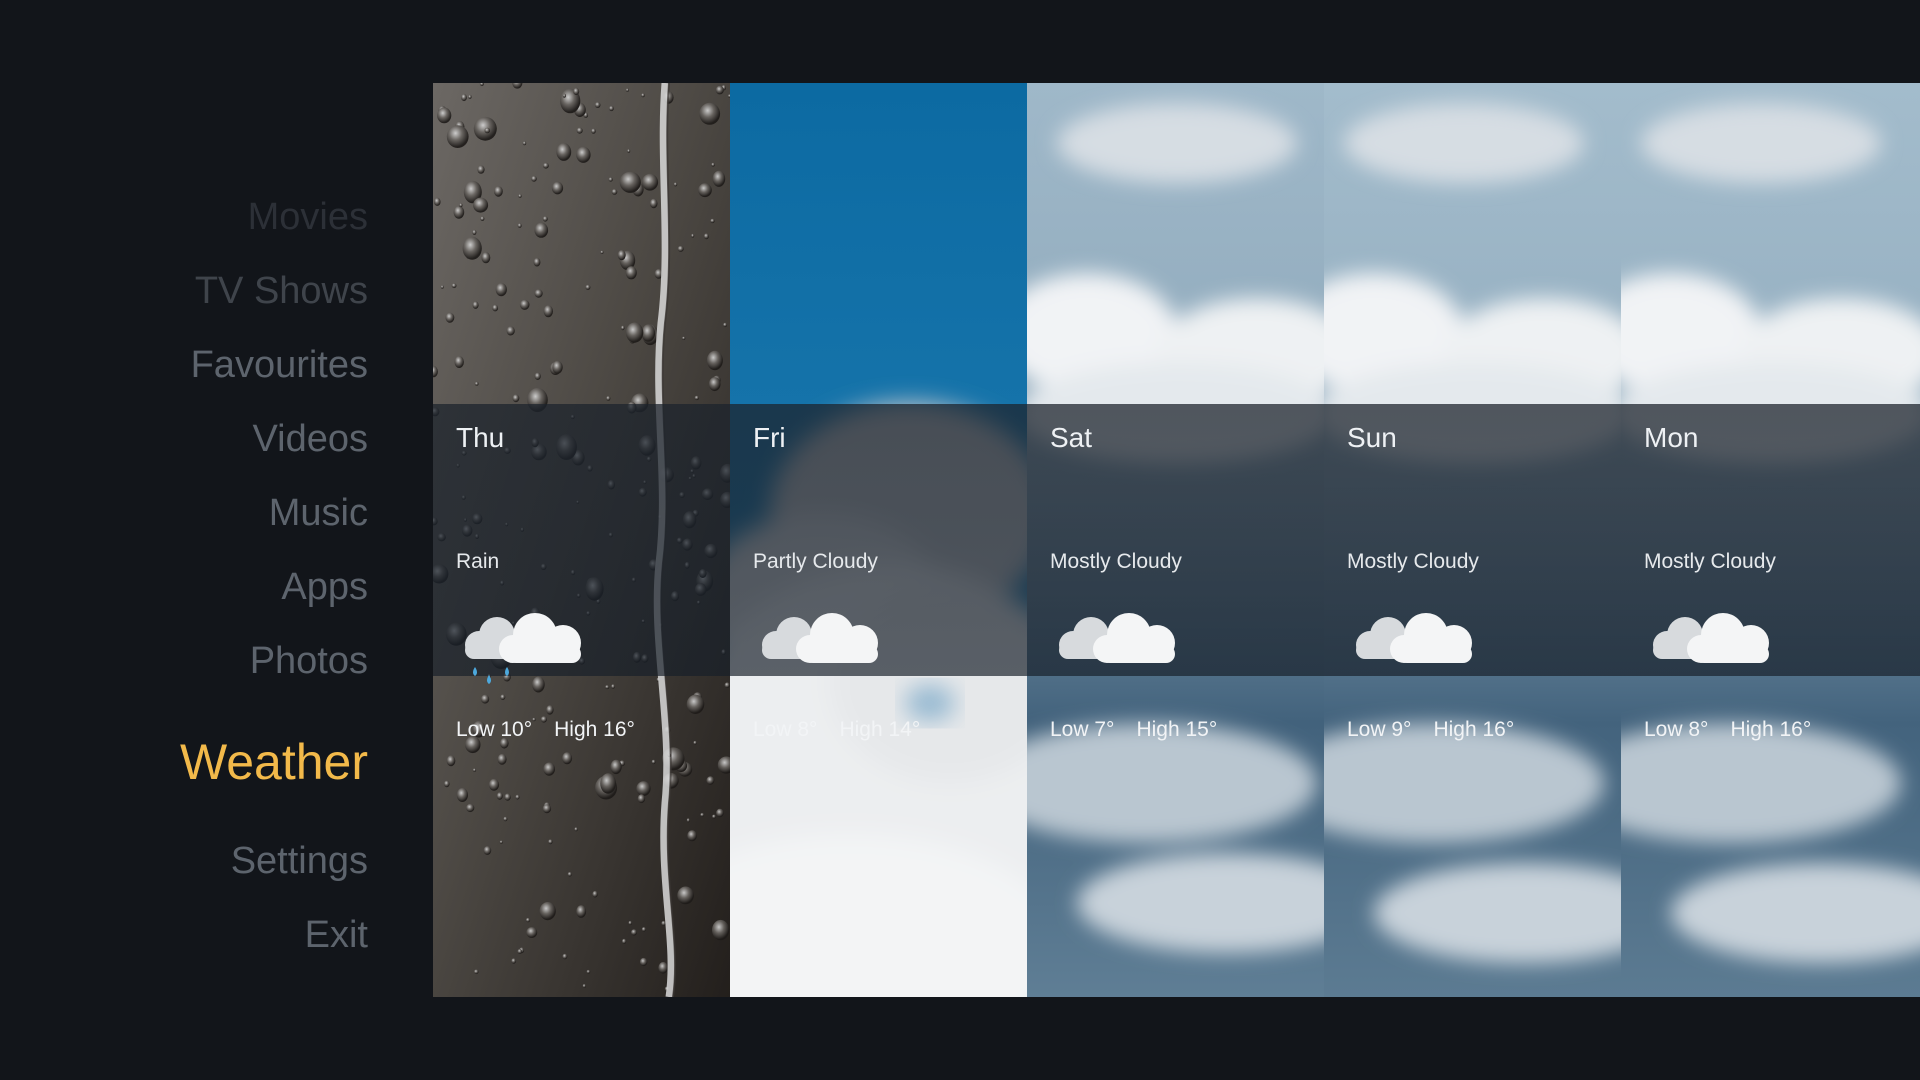 The height and width of the screenshot is (1080, 1920). I want to click on forecast-day-card: Fri Partly Cloudy Low 8° High 14°, so click(878, 540).